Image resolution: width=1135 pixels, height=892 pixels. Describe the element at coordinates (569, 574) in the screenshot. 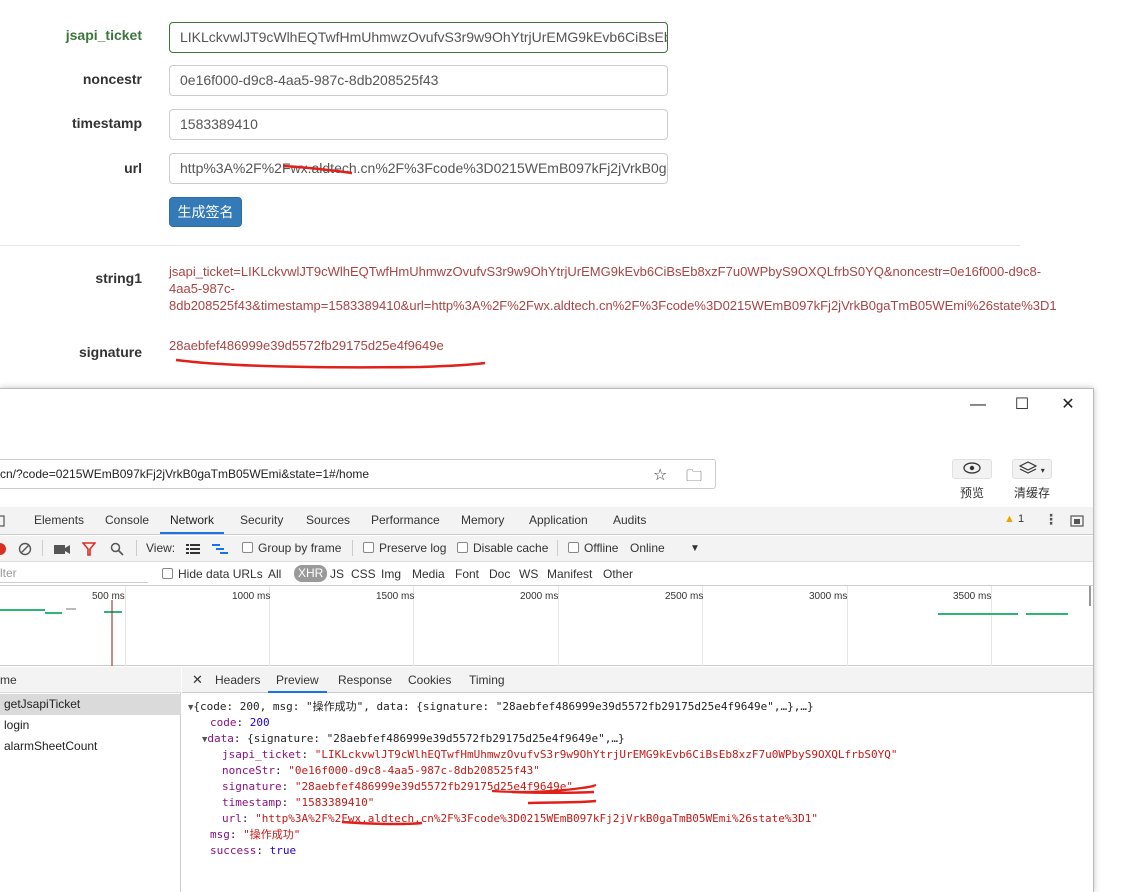

I see `filter-type-manifest: Manifest` at that location.